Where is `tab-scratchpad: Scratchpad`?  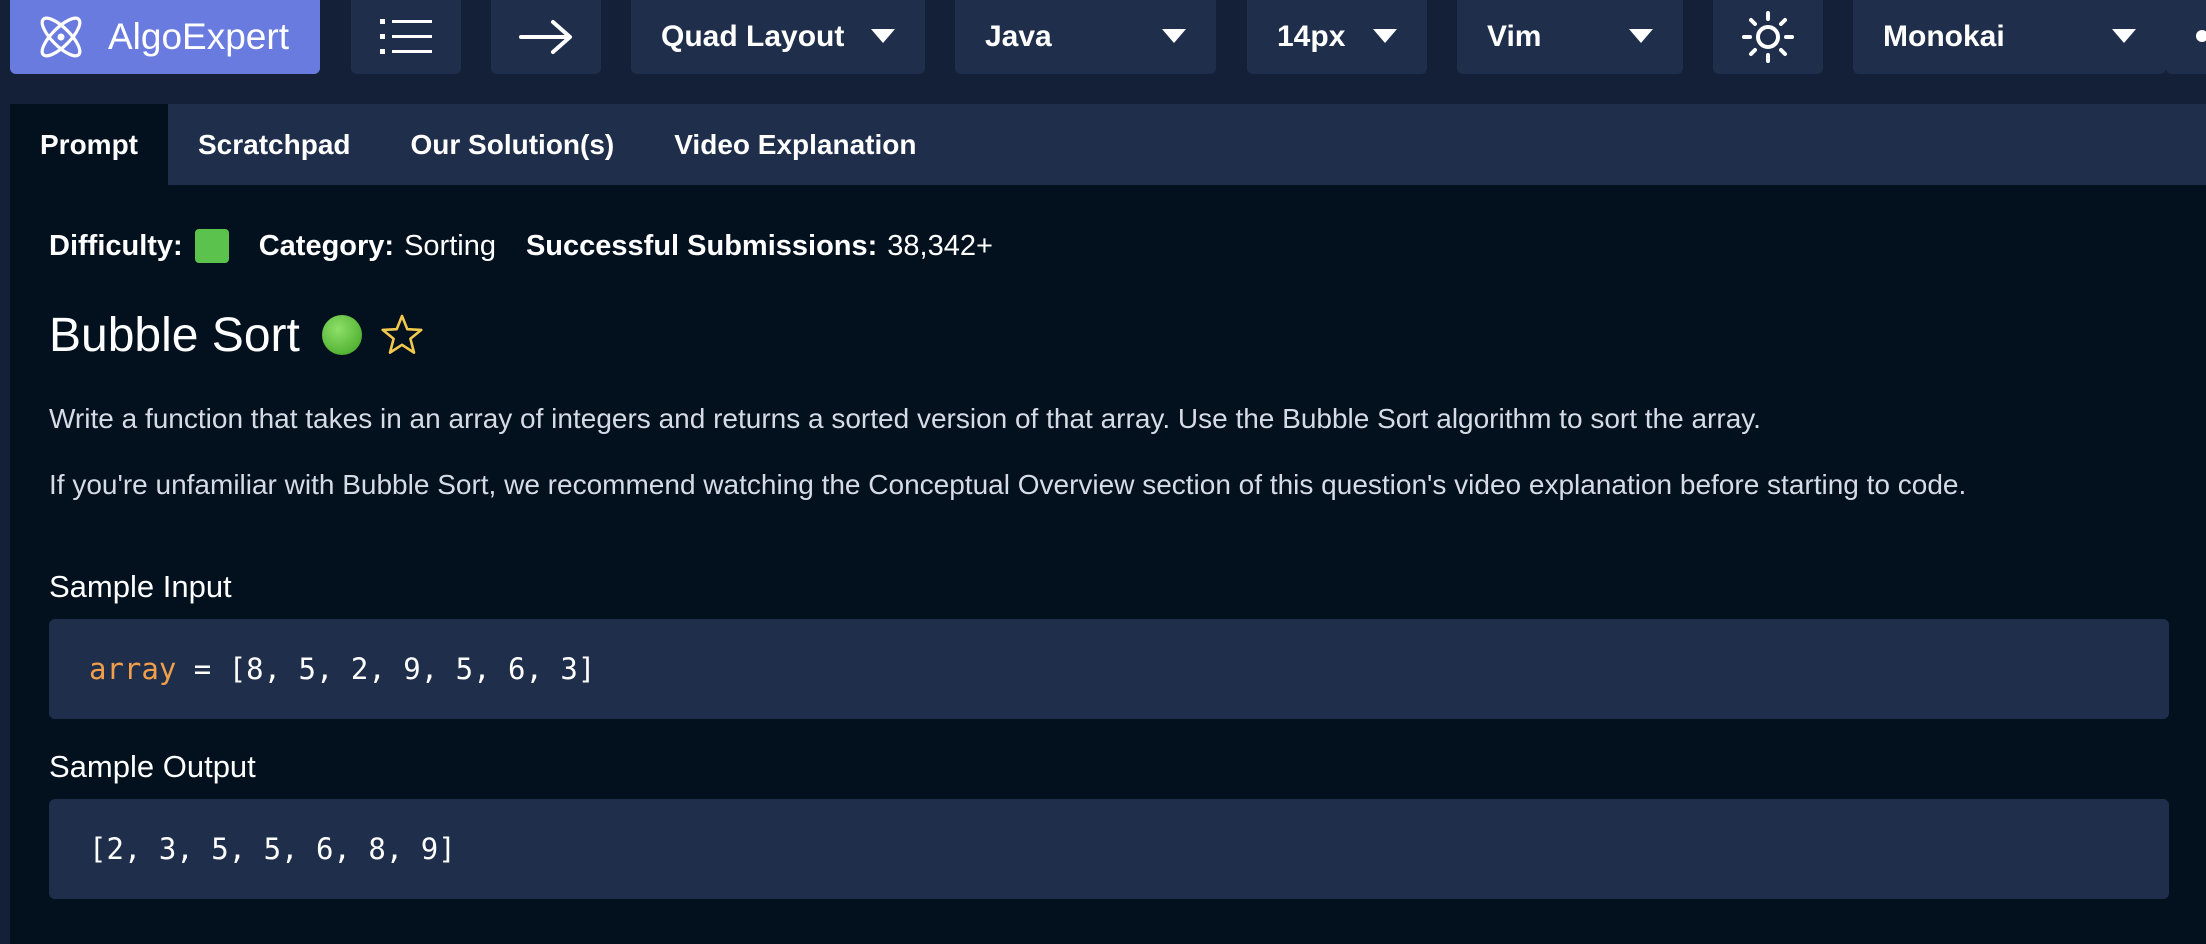 tab-scratchpad: Scratchpad is located at coordinates (274, 144).